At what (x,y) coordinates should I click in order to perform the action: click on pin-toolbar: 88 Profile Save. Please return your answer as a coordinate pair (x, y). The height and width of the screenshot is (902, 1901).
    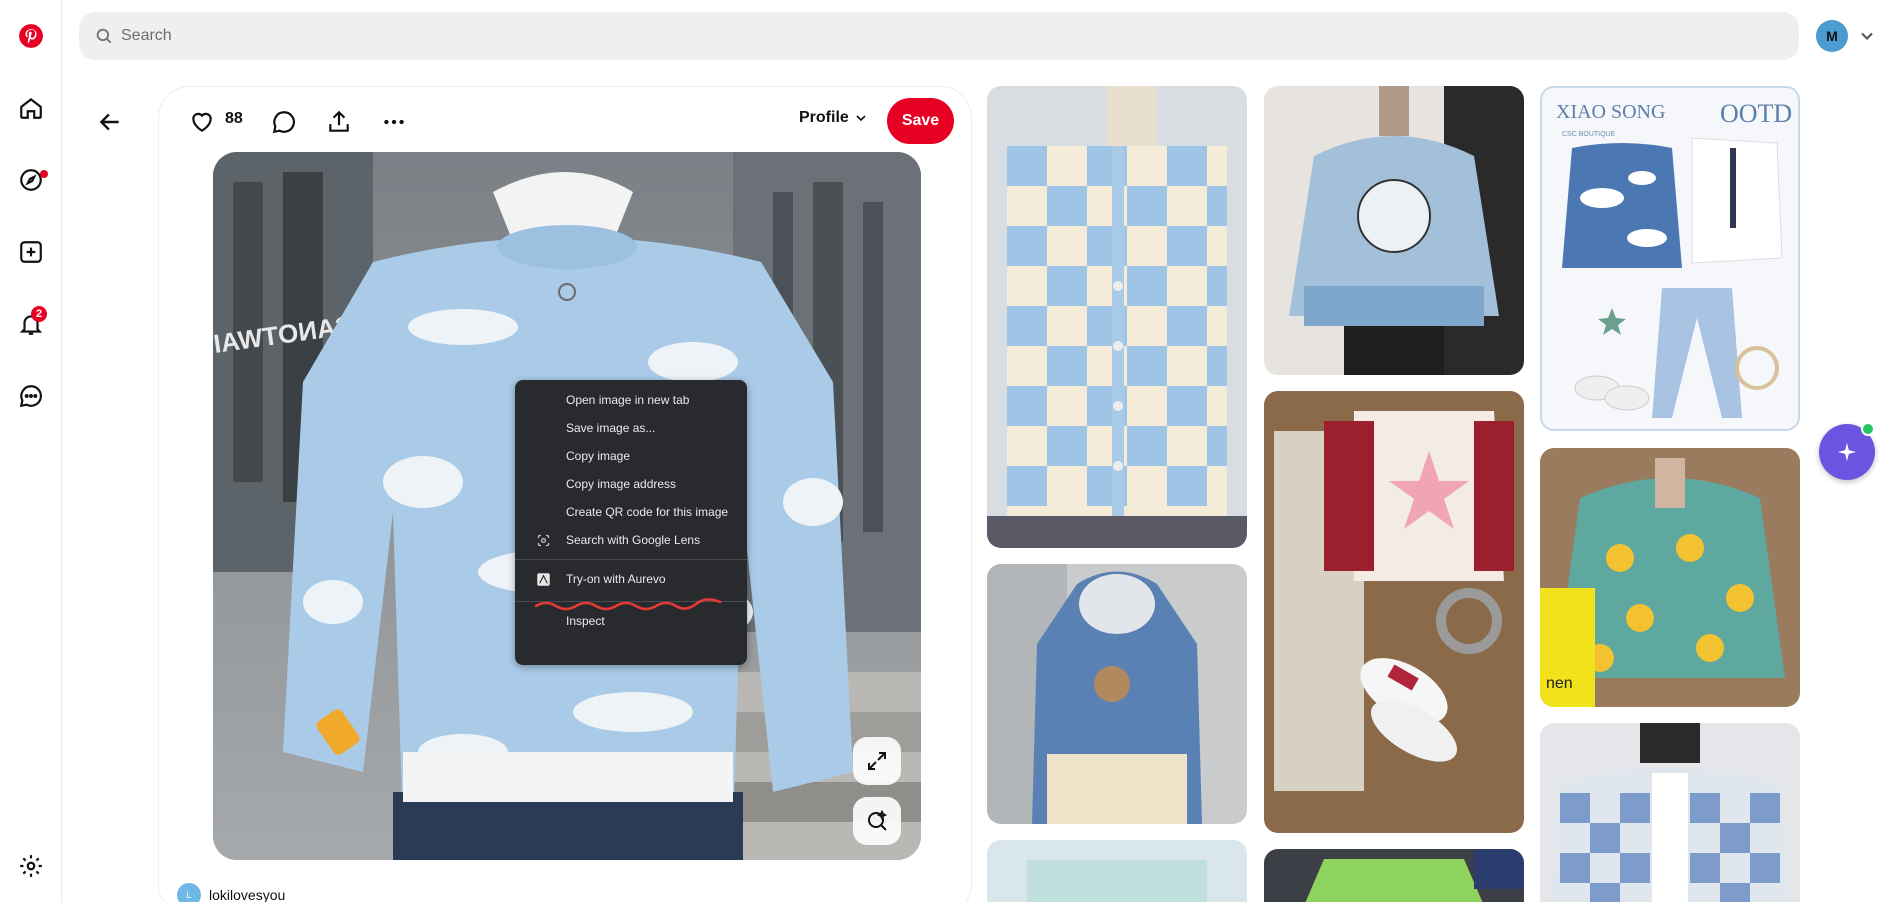
    Looking at the image, I should click on (535, 118).